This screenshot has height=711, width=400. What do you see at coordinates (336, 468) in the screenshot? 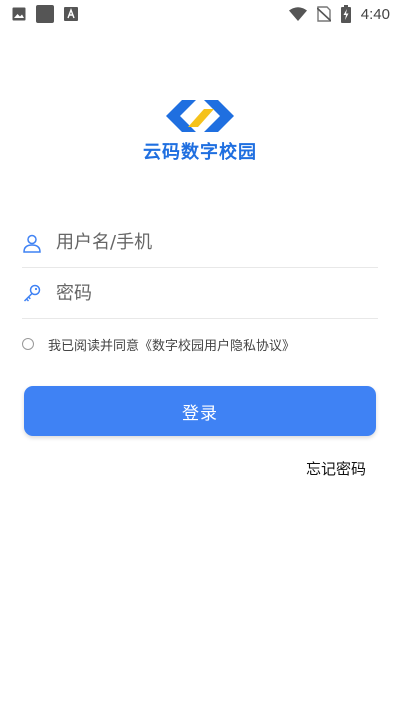
I see `forgot-password-link: 忘记密码` at bounding box center [336, 468].